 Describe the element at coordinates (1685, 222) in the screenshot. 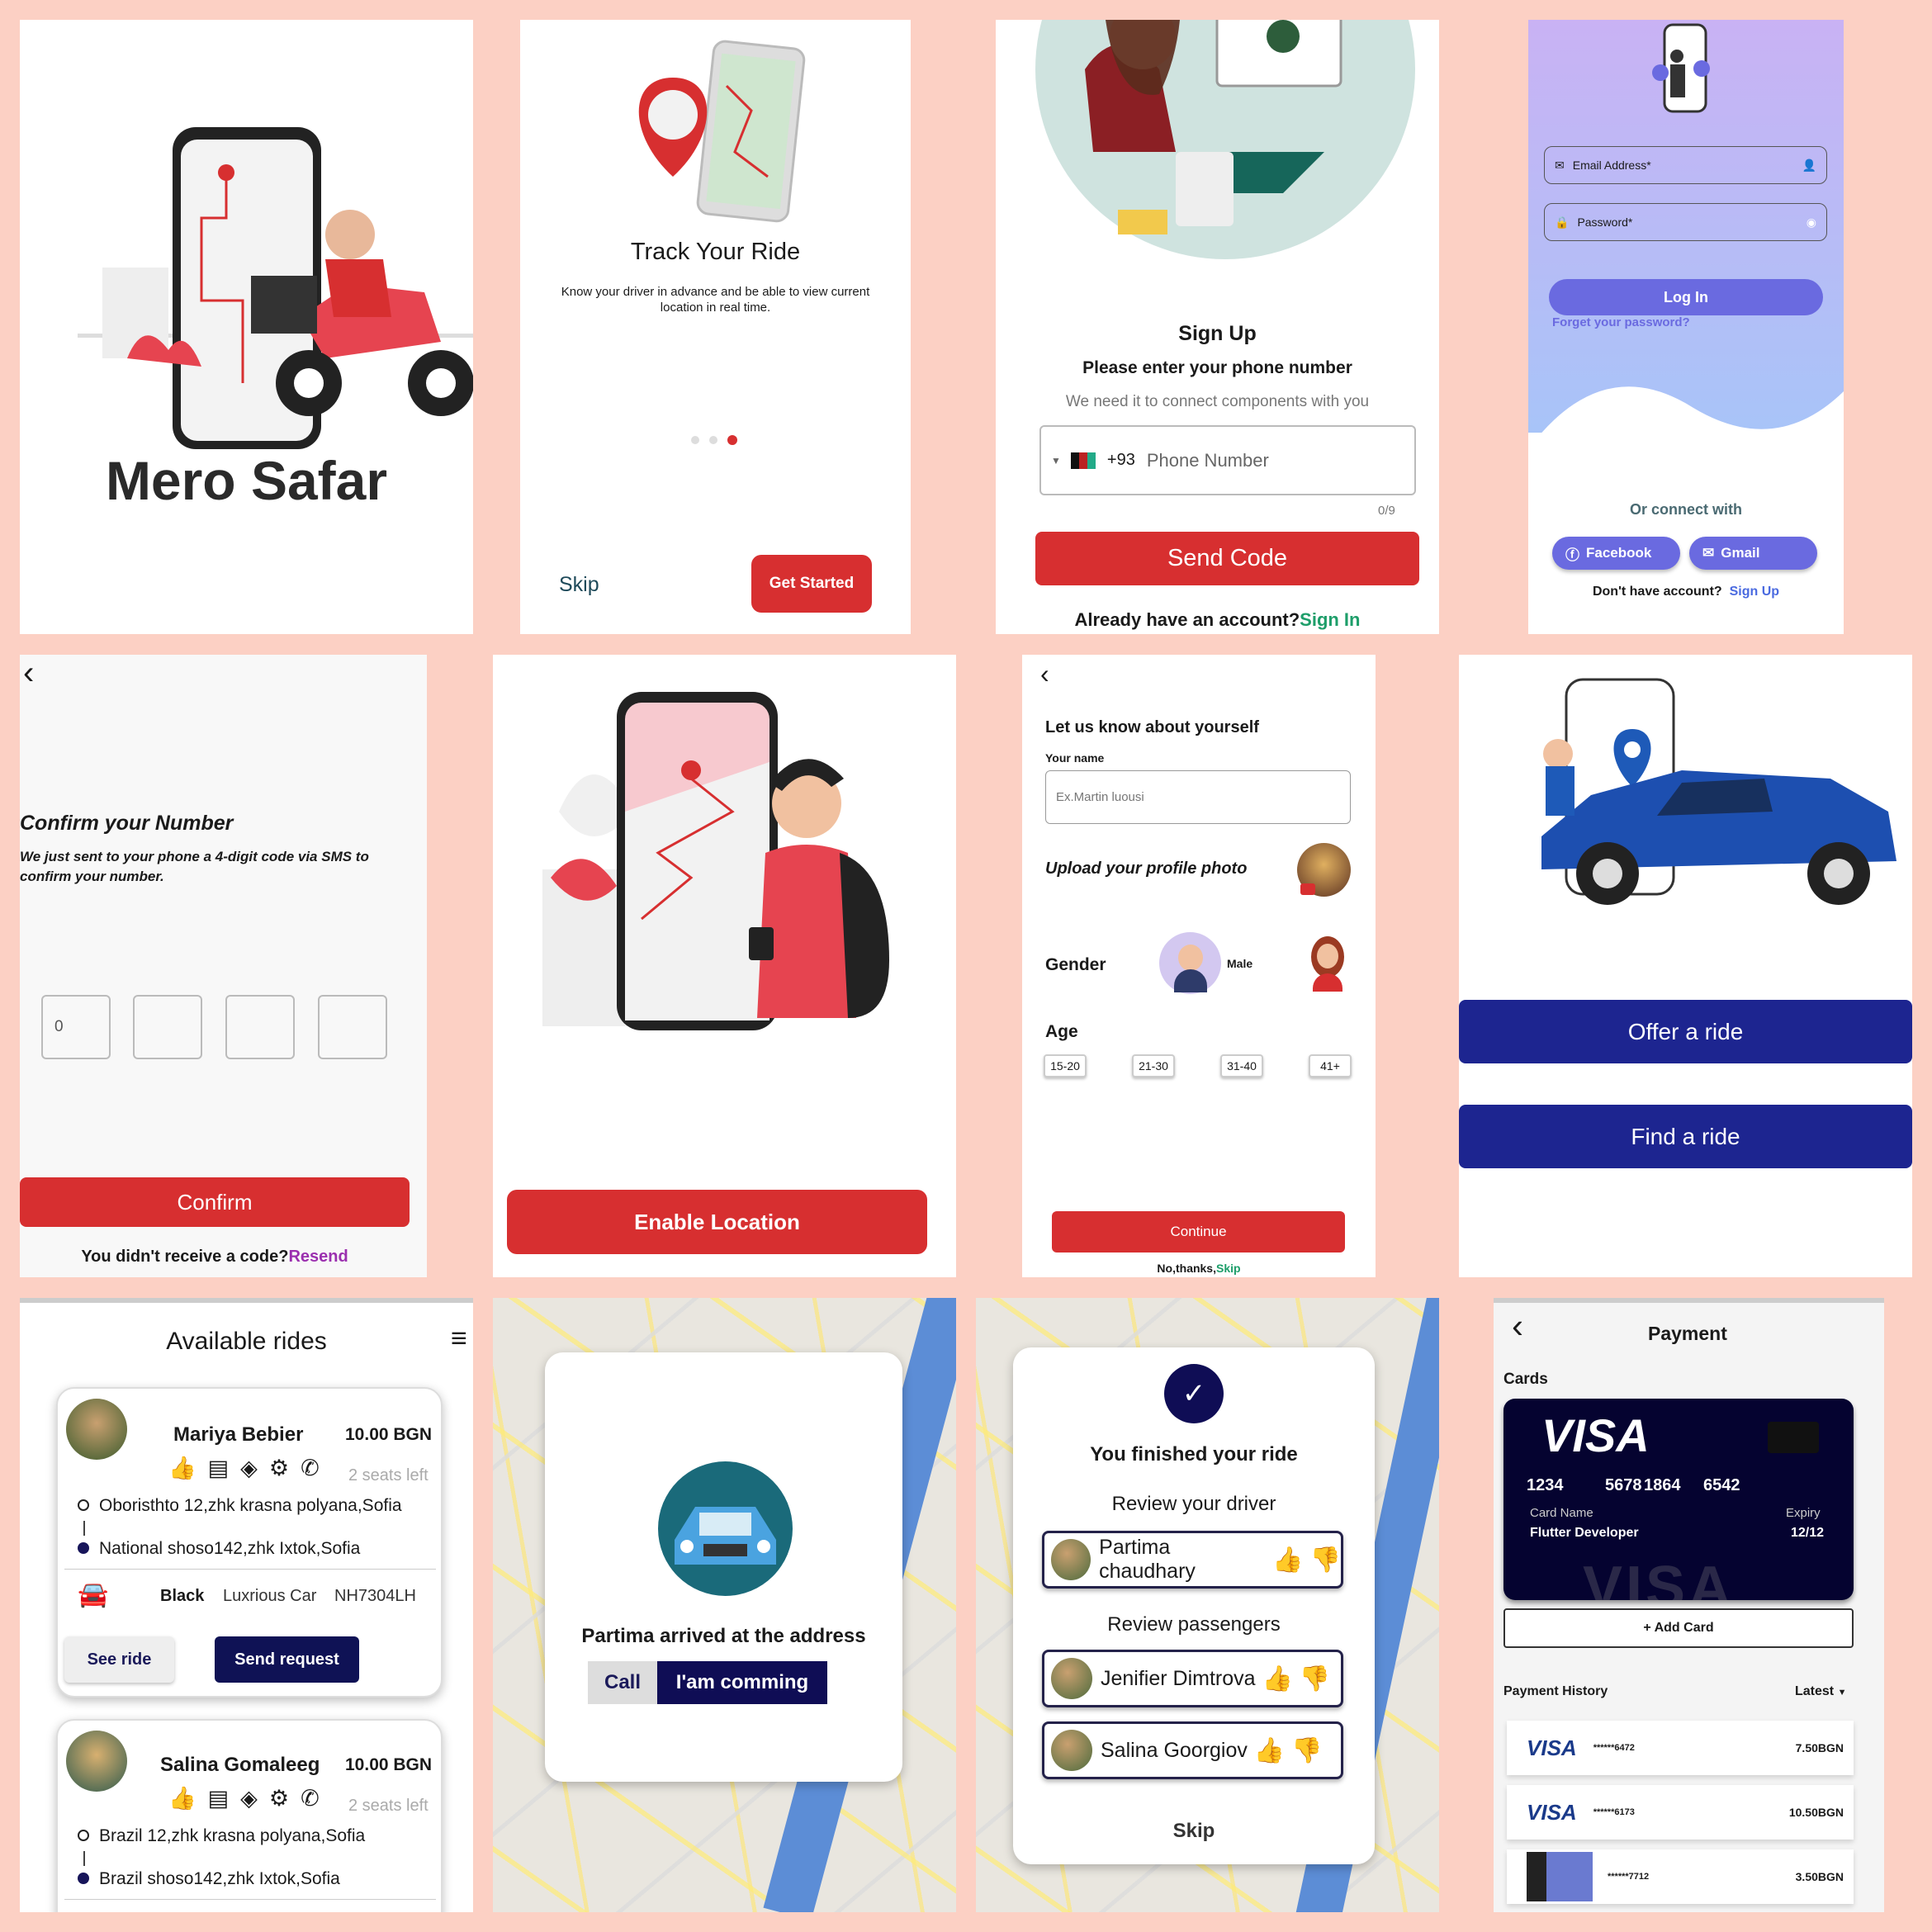

I see `password-field: 🔒 Password* ◉` at that location.